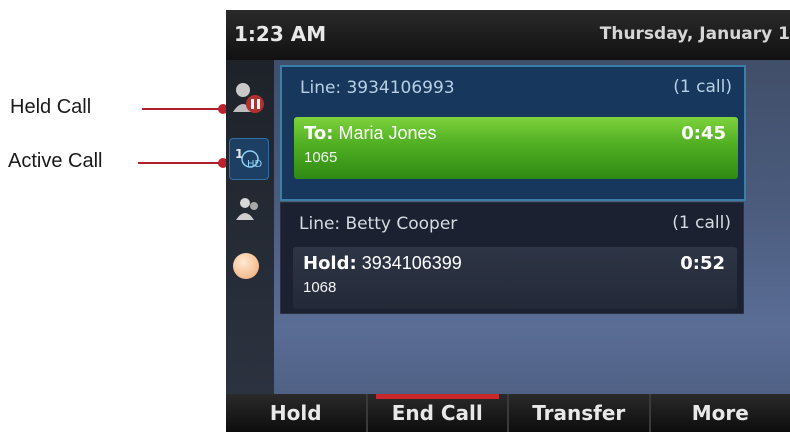  What do you see at coordinates (280, 34) in the screenshot?
I see `clock-time: 1:23 AM` at bounding box center [280, 34].